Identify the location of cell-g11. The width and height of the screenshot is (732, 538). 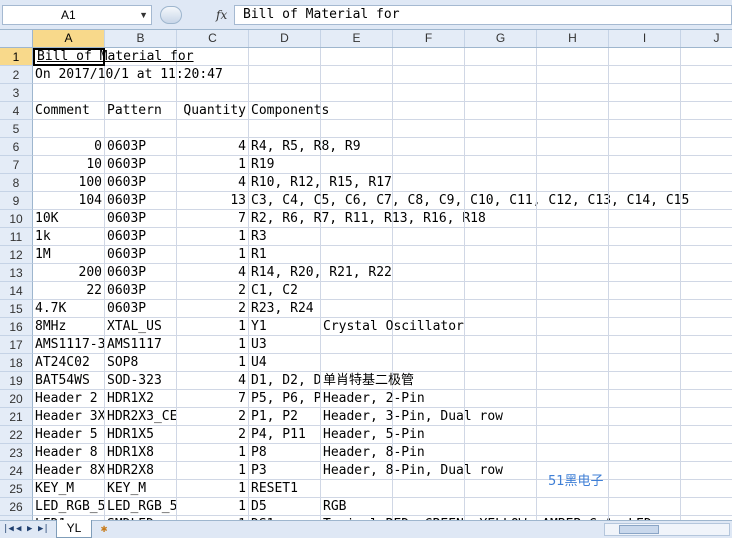
(501, 237).